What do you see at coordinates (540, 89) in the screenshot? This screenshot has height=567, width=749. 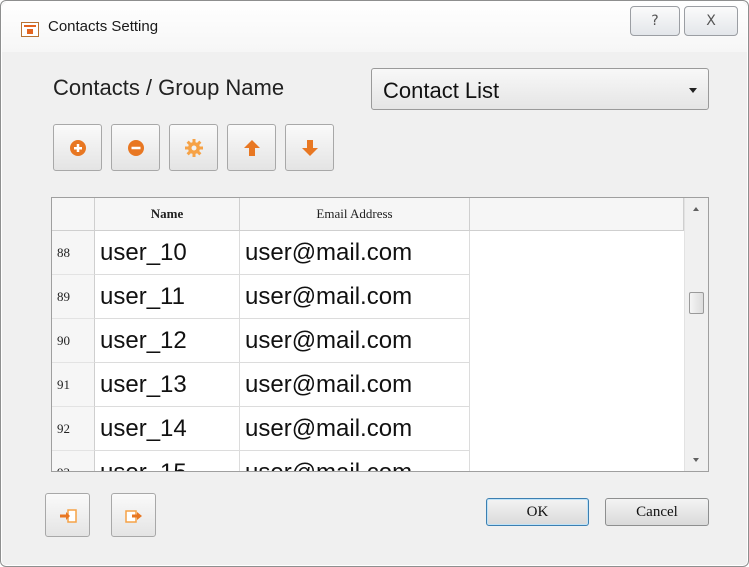 I see `group-select: Contact List` at bounding box center [540, 89].